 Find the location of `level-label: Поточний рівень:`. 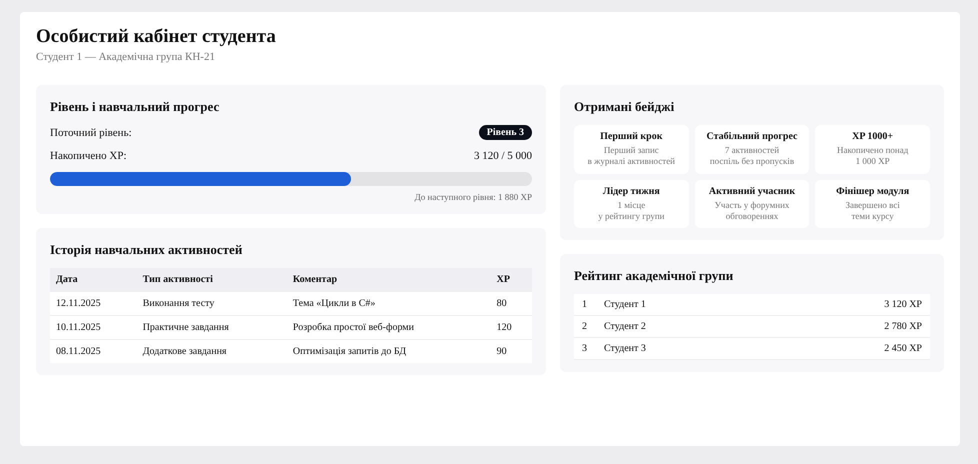

level-label: Поточний рівень: is located at coordinates (91, 132).